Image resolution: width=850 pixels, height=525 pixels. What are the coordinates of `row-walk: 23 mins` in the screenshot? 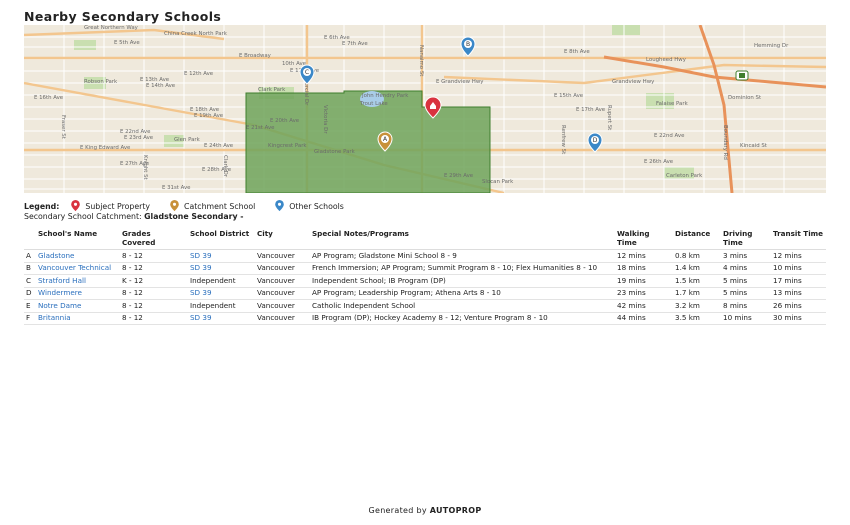 It's located at (644, 293).